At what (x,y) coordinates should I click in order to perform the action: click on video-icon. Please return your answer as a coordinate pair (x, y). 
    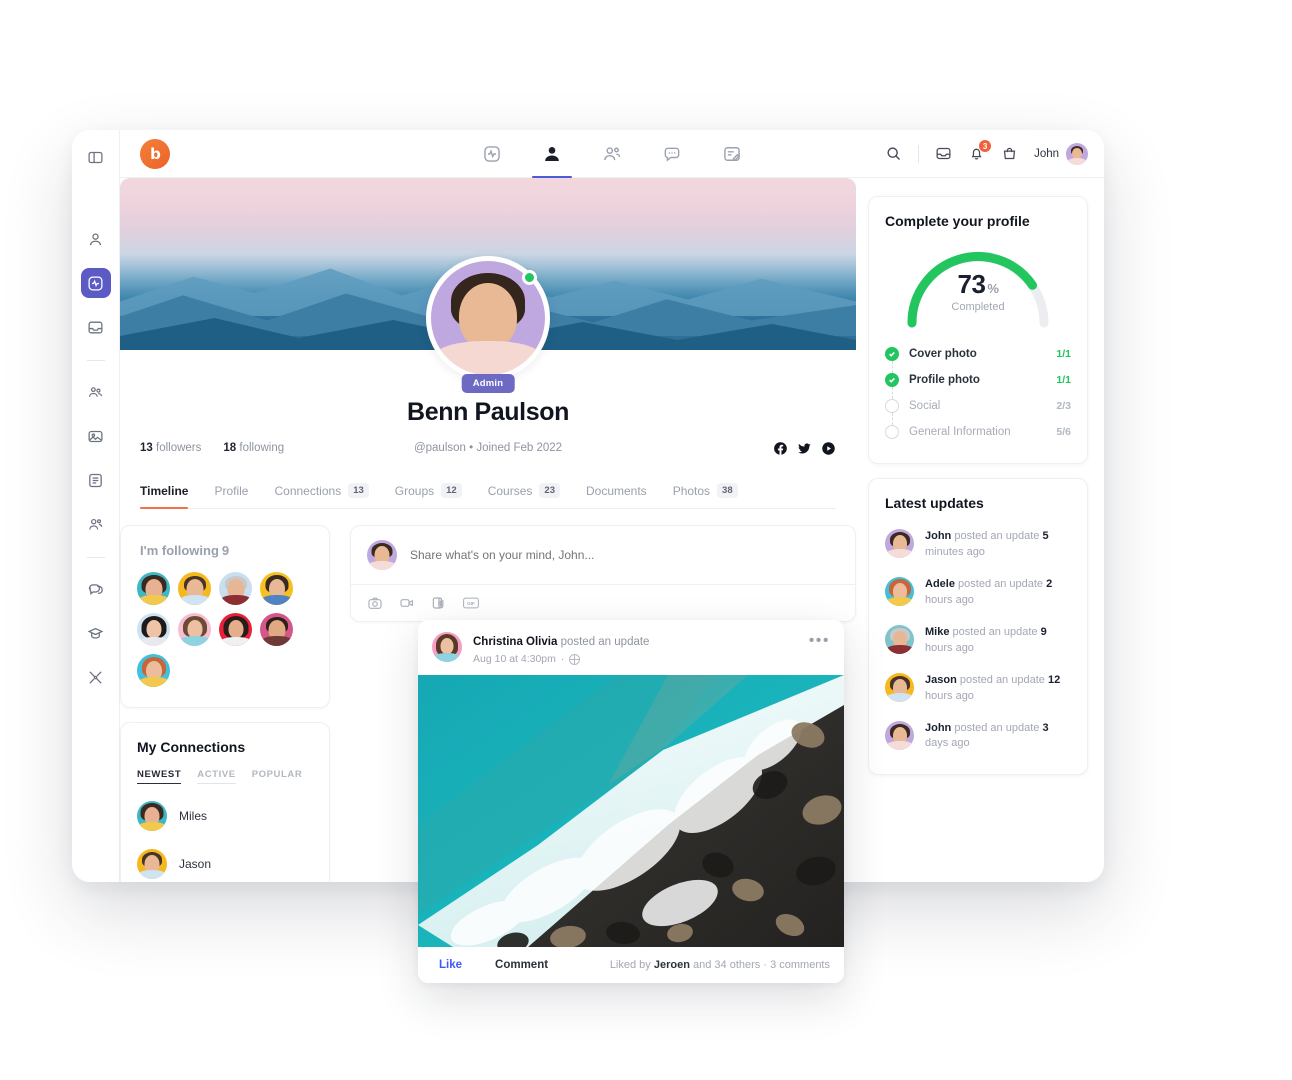
    Looking at the image, I should click on (407, 603).